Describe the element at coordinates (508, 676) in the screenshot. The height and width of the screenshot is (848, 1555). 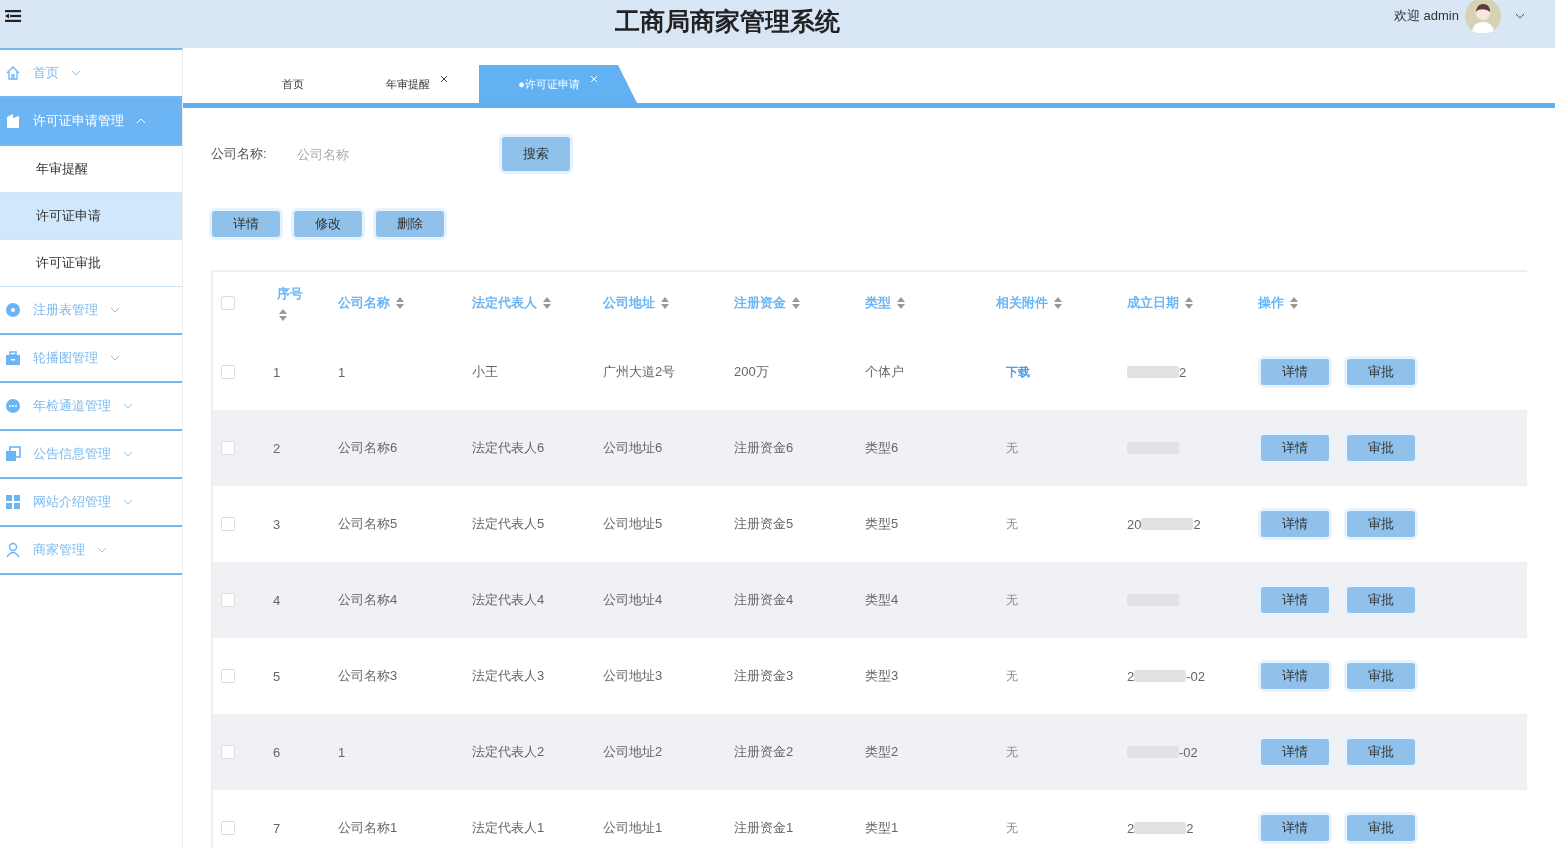
I see `table-cell: 法定代表人3` at that location.